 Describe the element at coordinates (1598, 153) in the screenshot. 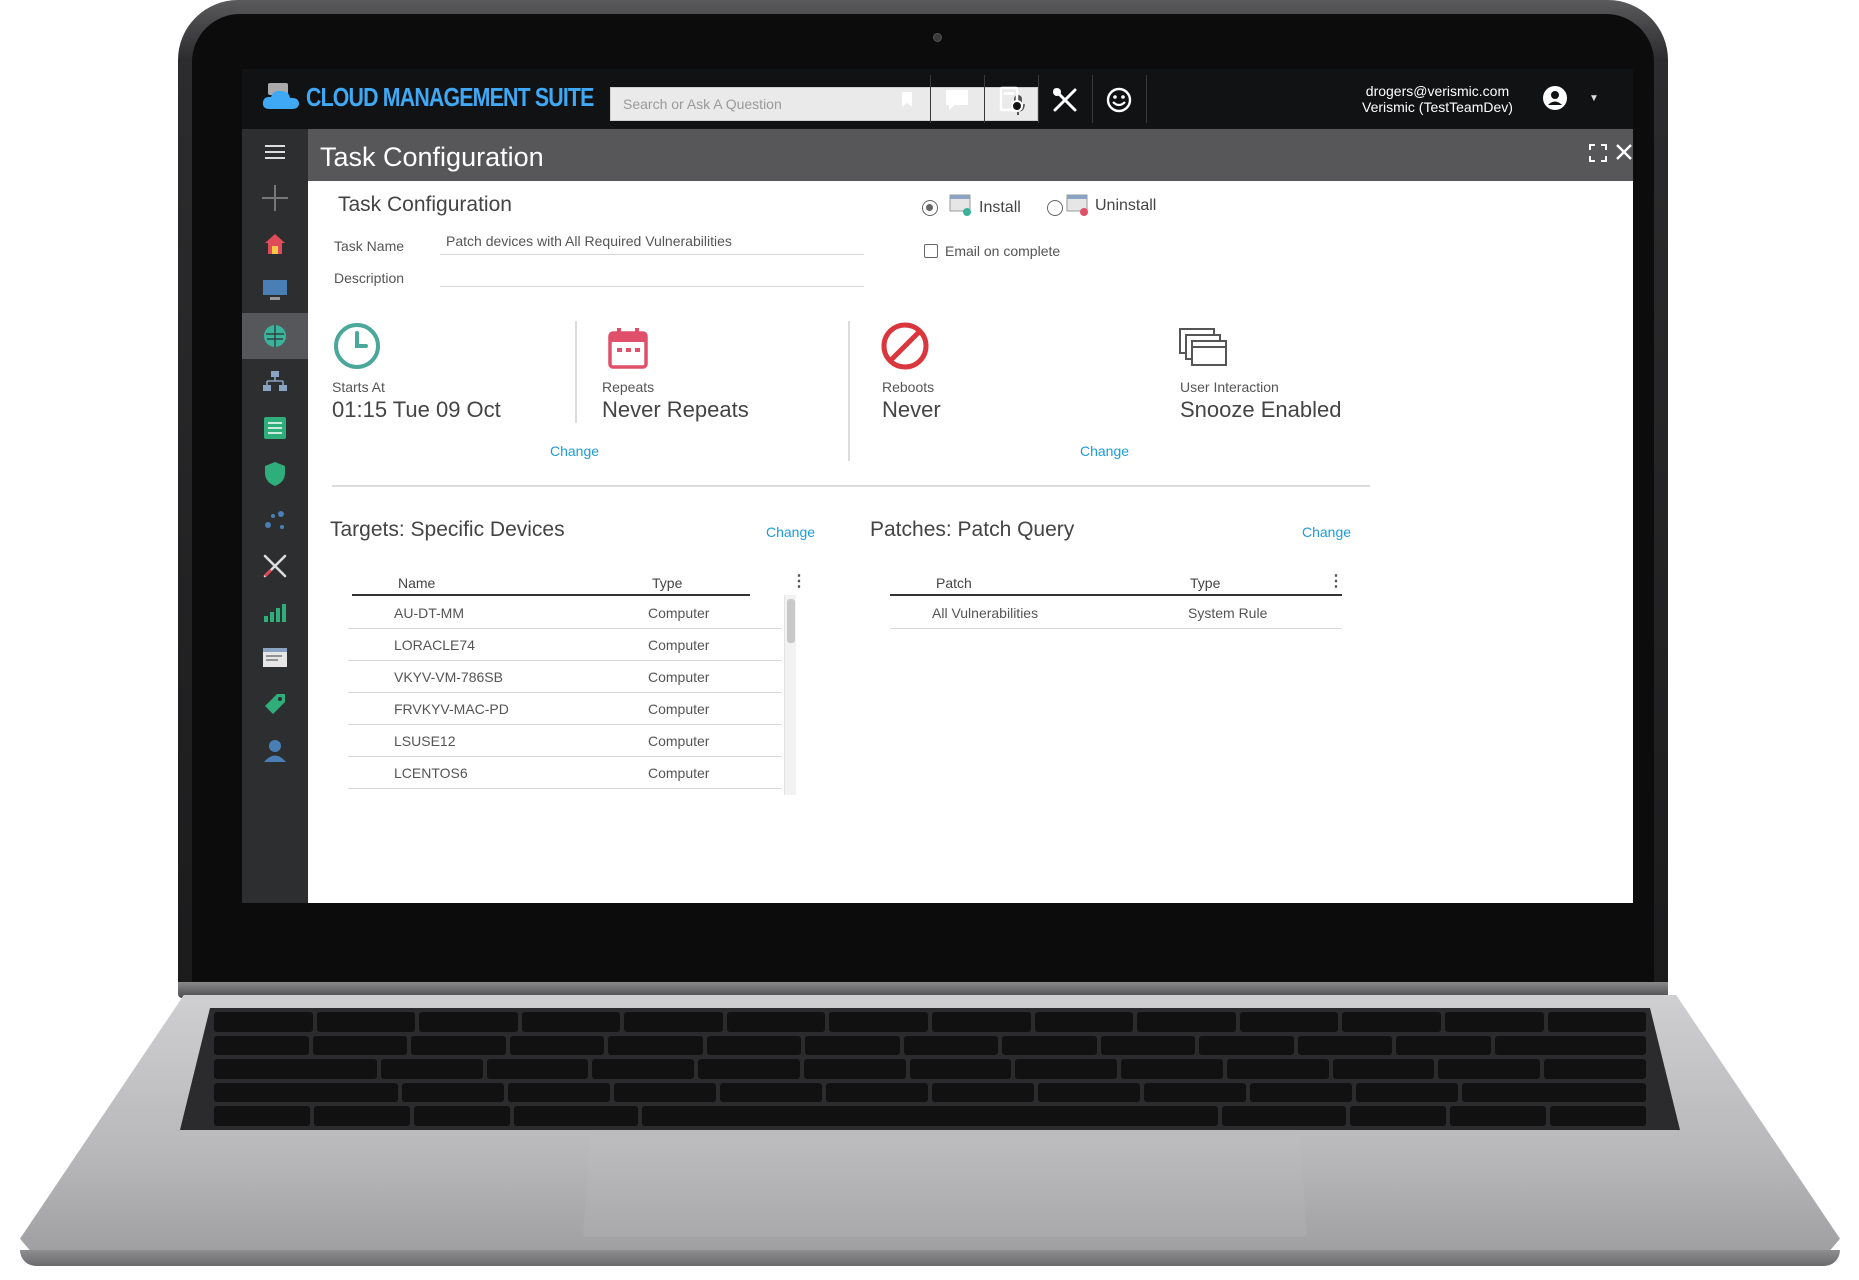

I see `maximize-icon` at that location.